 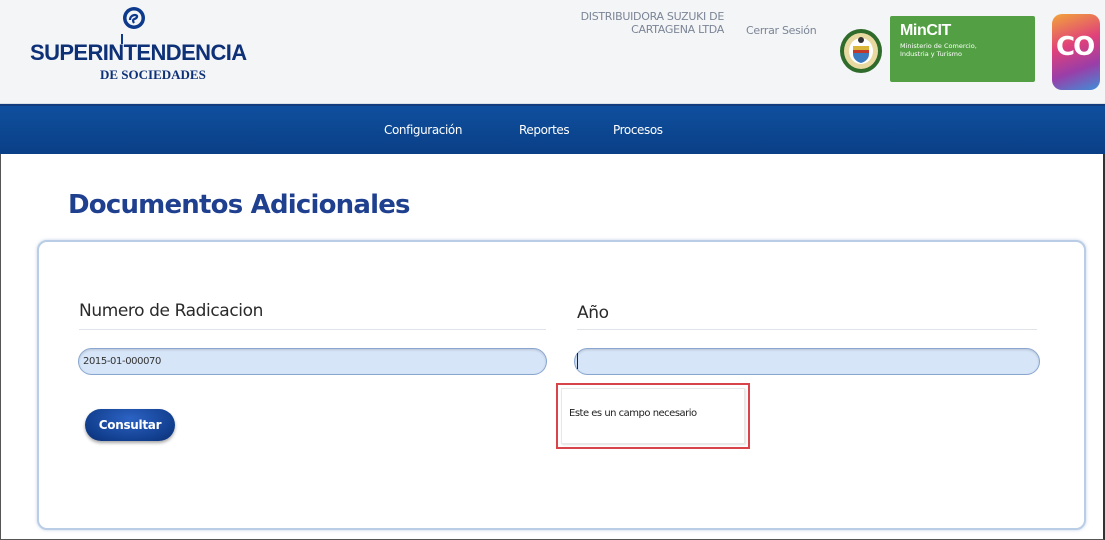 What do you see at coordinates (312, 361) in the screenshot?
I see `radicacion-input` at bounding box center [312, 361].